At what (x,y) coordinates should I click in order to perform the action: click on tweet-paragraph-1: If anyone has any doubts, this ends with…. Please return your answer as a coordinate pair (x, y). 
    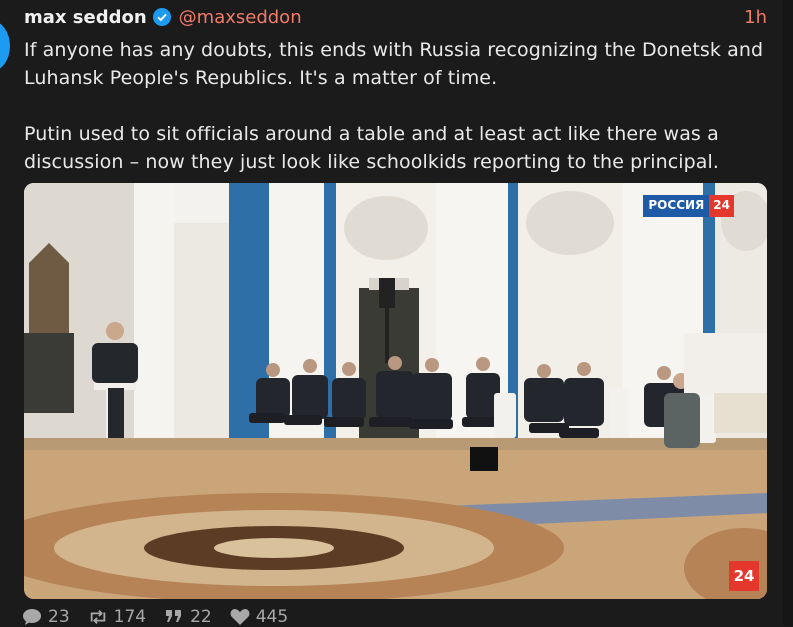
    Looking at the image, I should click on (394, 64).